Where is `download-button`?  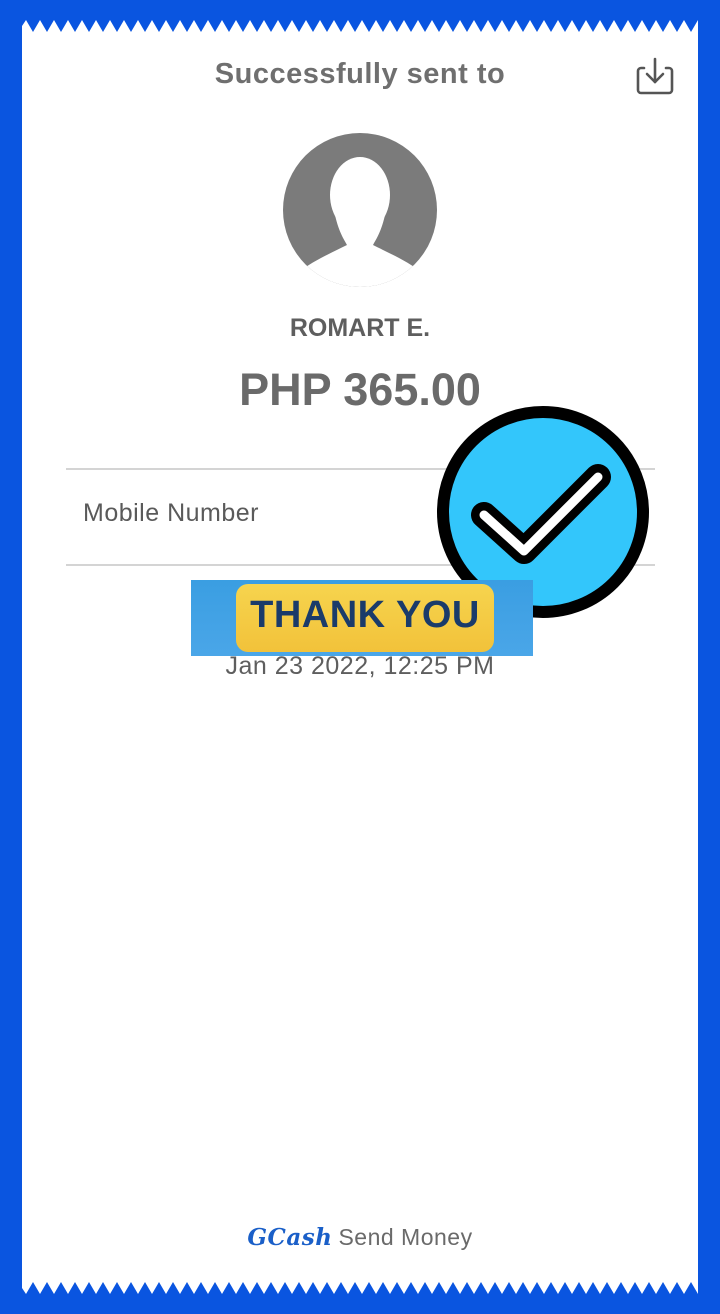 download-button is located at coordinates (655, 76).